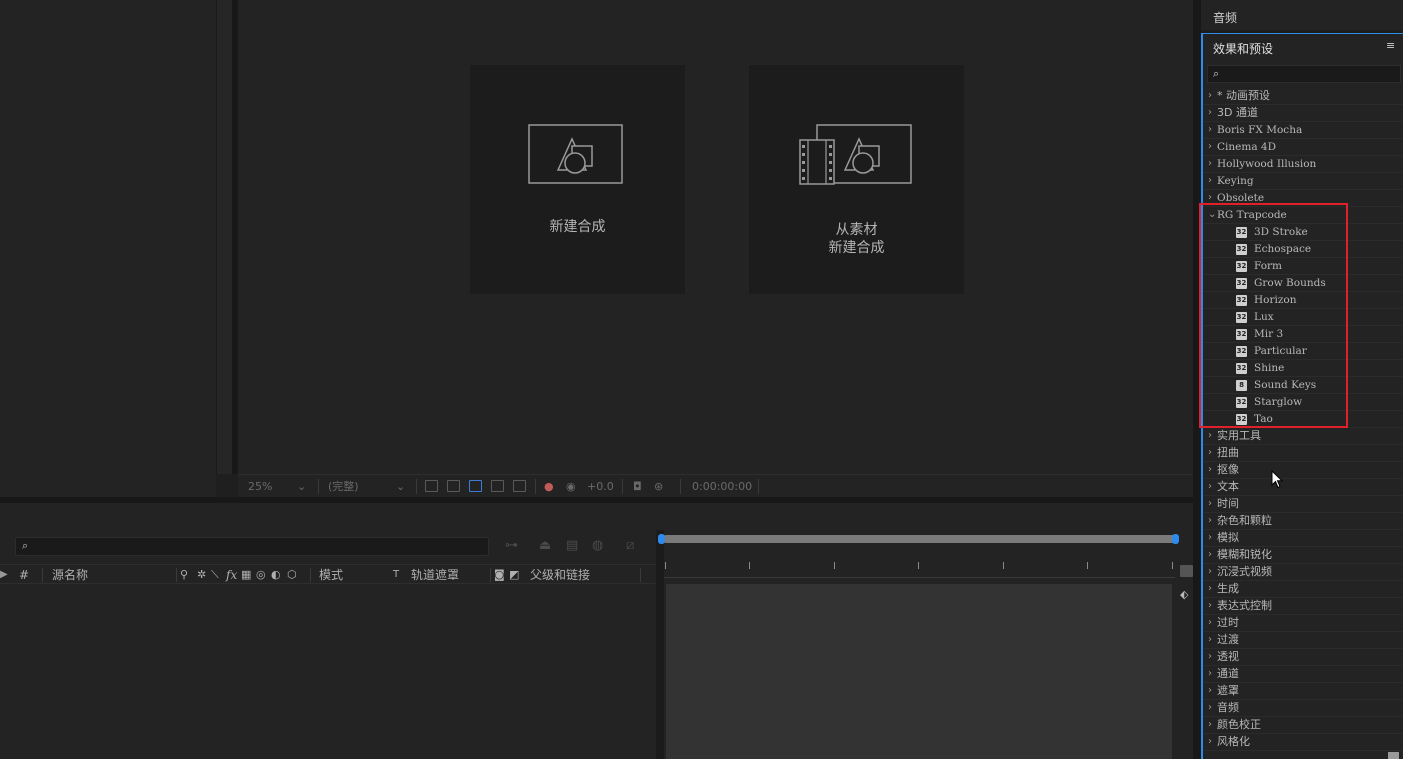 Image resolution: width=1403 pixels, height=759 pixels. I want to click on effects-category: › 模糊和锐化, so click(1303, 555).